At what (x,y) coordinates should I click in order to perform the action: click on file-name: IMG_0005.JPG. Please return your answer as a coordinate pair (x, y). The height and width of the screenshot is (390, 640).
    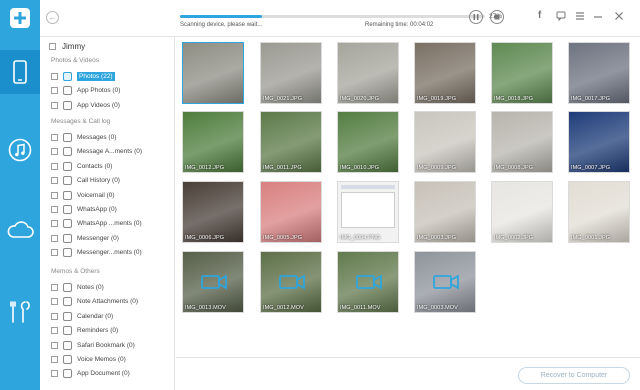
    Looking at the image, I should click on (283, 238).